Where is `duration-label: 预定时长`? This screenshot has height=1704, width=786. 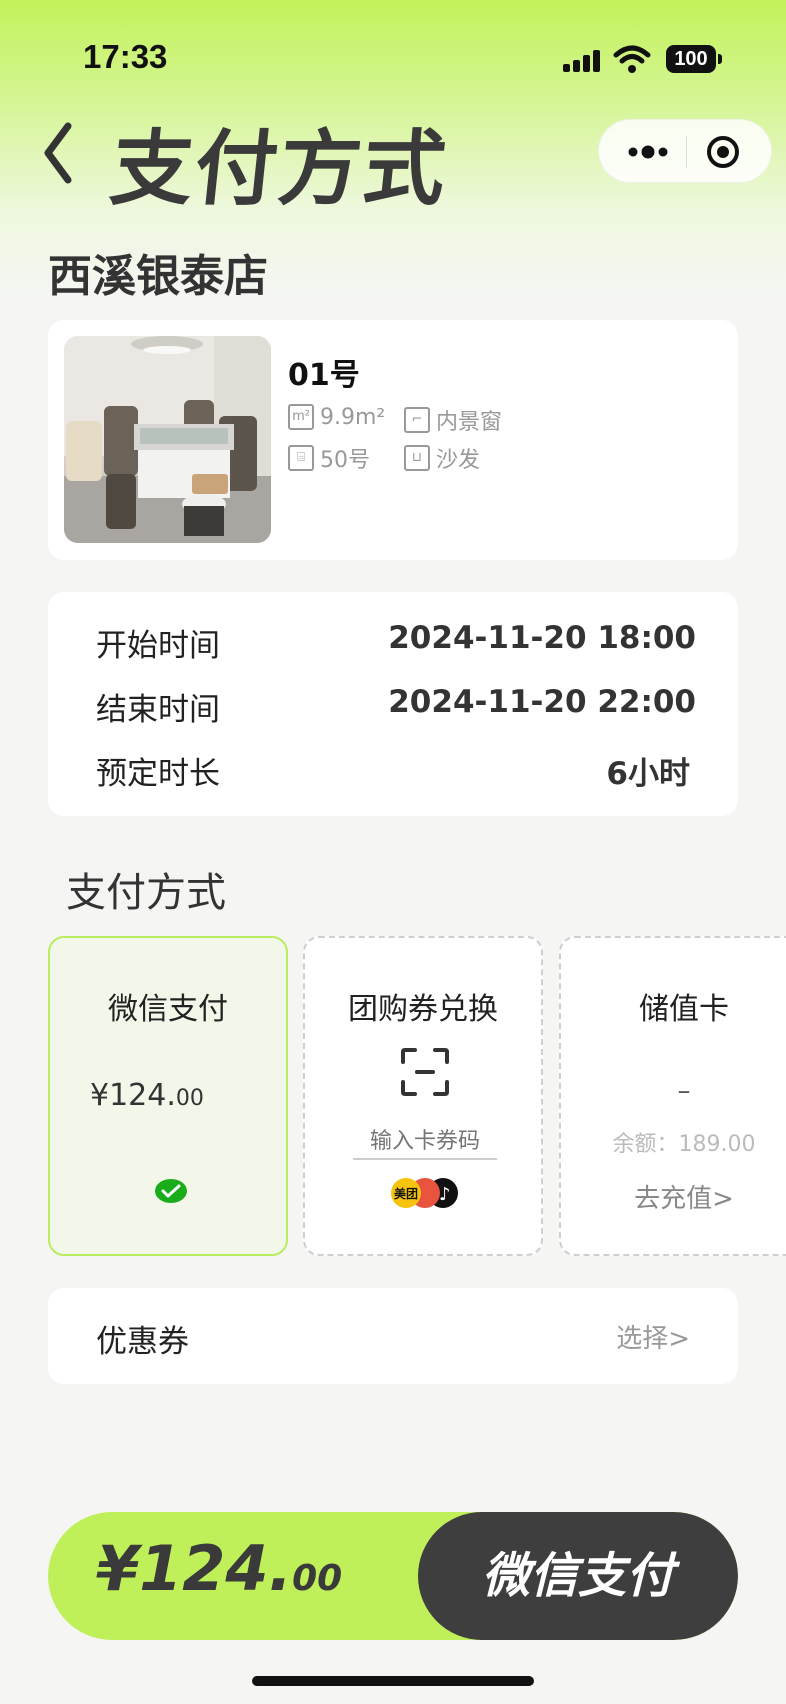 duration-label: 预定时长 is located at coordinates (158, 774).